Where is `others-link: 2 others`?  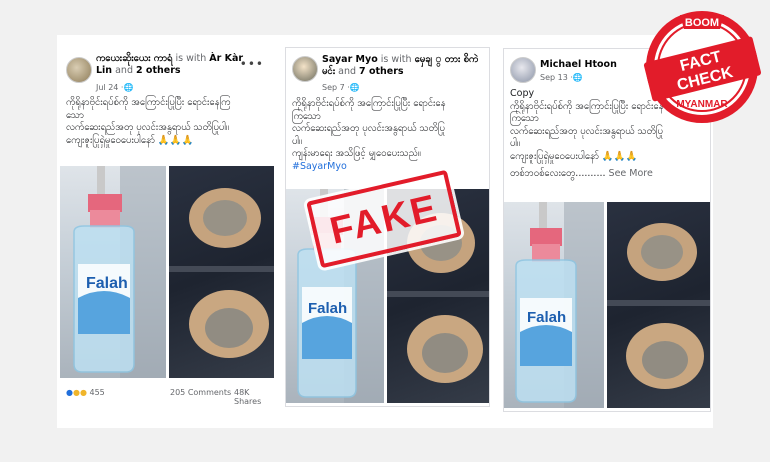 others-link: 2 others is located at coordinates (158, 70).